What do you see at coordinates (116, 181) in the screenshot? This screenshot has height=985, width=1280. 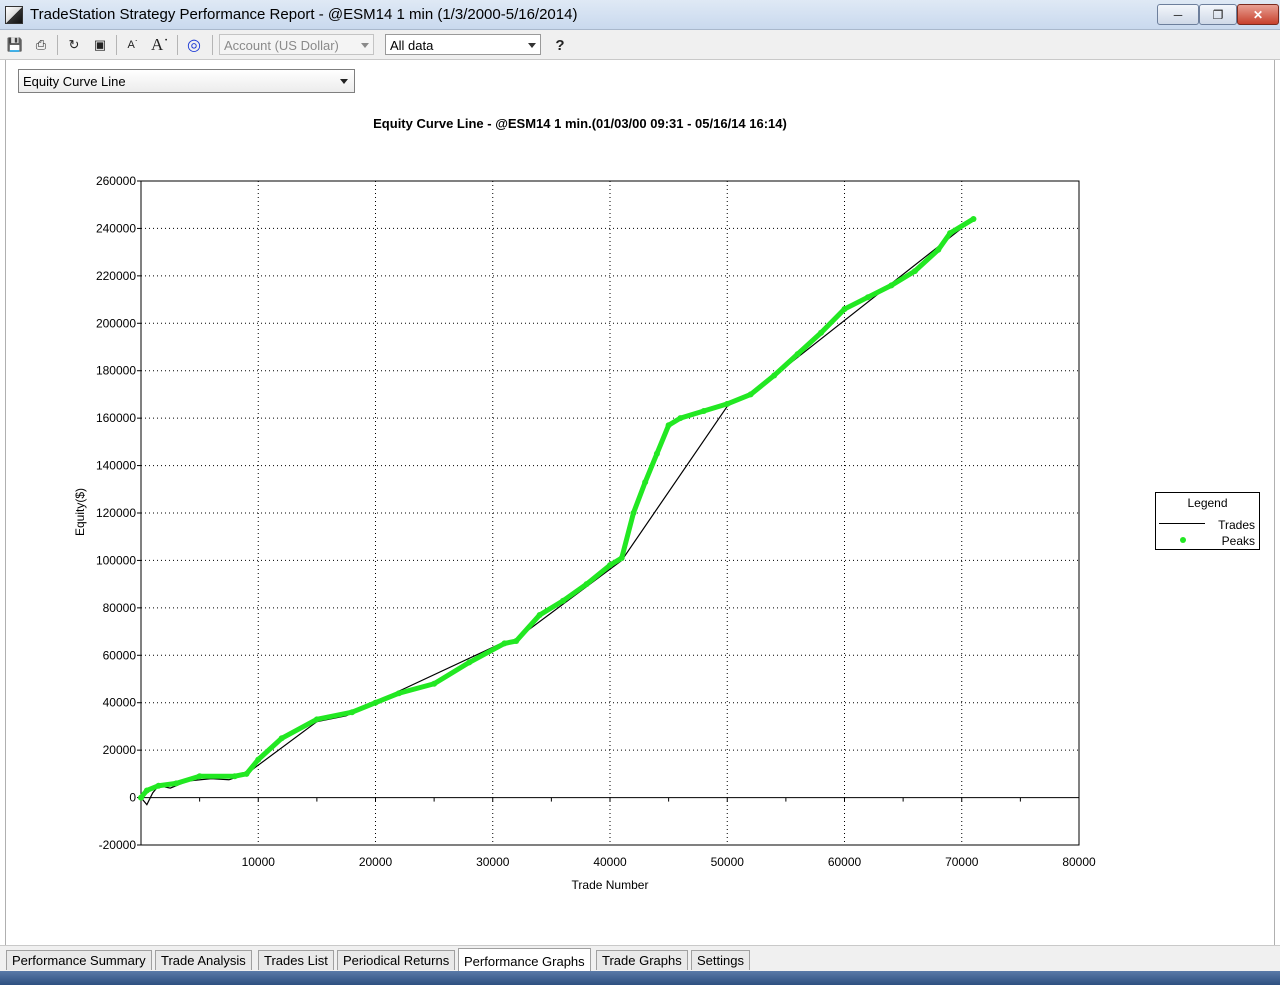 I see `y-tick-label: 260000` at bounding box center [116, 181].